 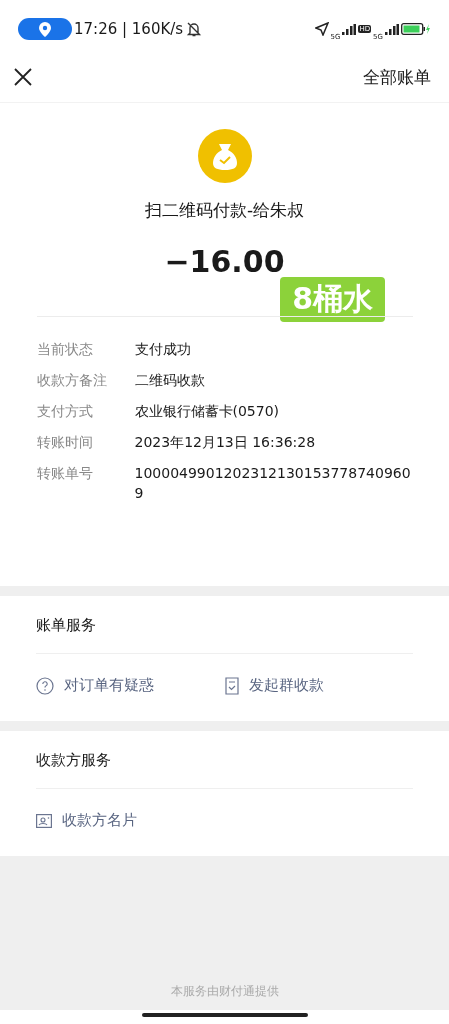 What do you see at coordinates (321, 29) in the screenshot?
I see `location-arrow-icon` at bounding box center [321, 29].